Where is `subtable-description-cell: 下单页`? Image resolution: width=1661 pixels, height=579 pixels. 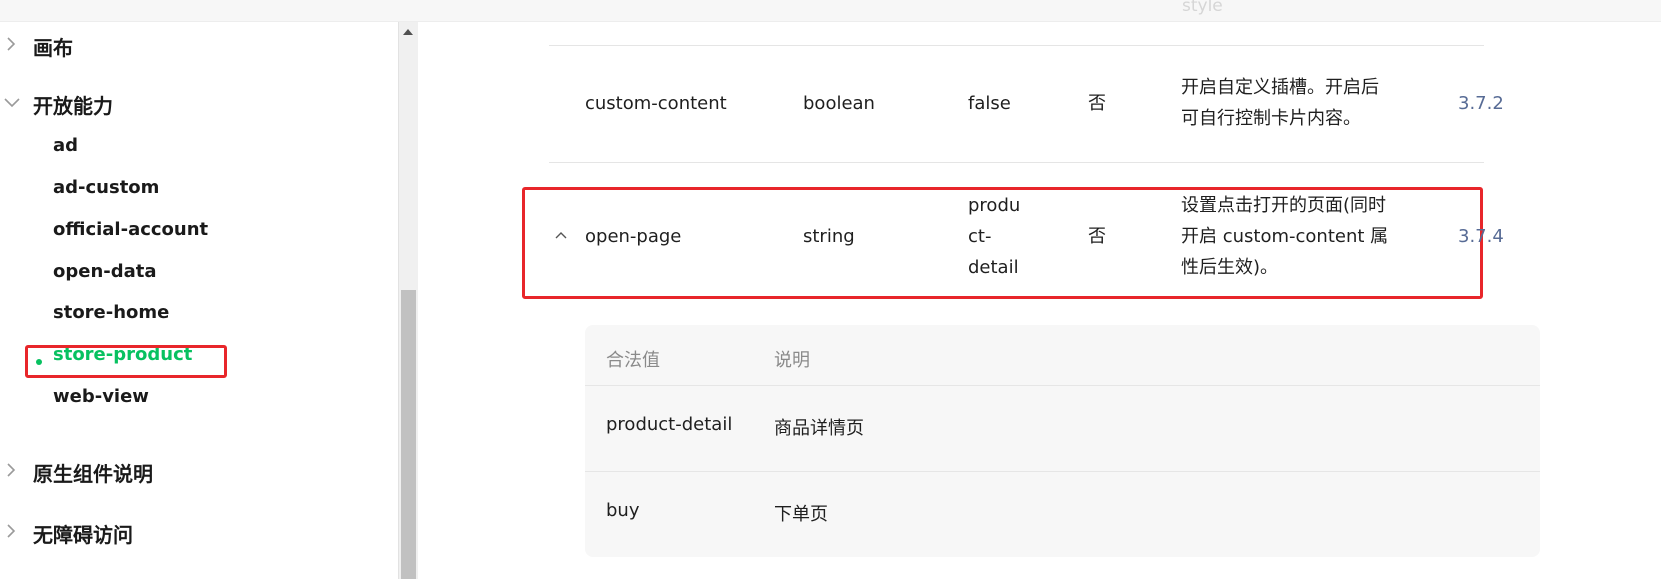
subtable-description-cell: 下单页 is located at coordinates (801, 514).